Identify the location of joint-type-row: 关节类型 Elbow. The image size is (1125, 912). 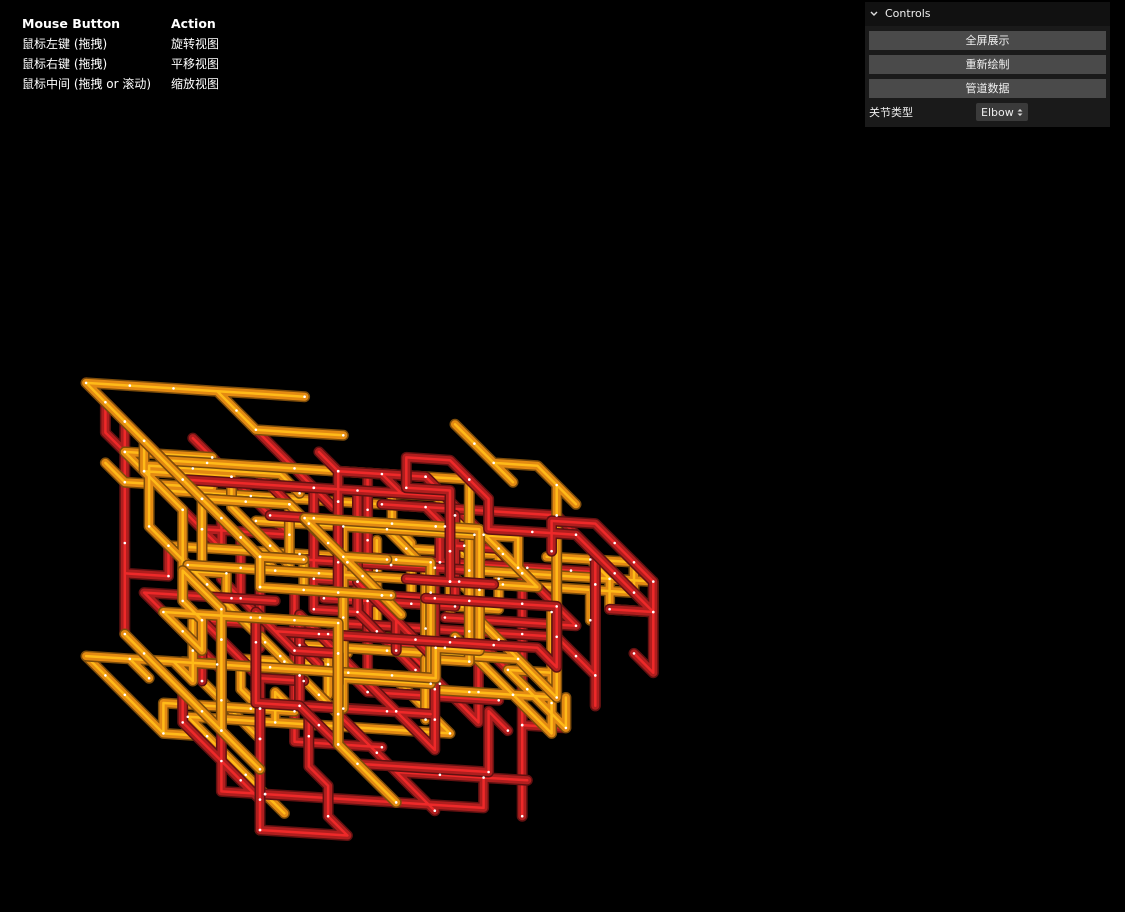
(987, 112).